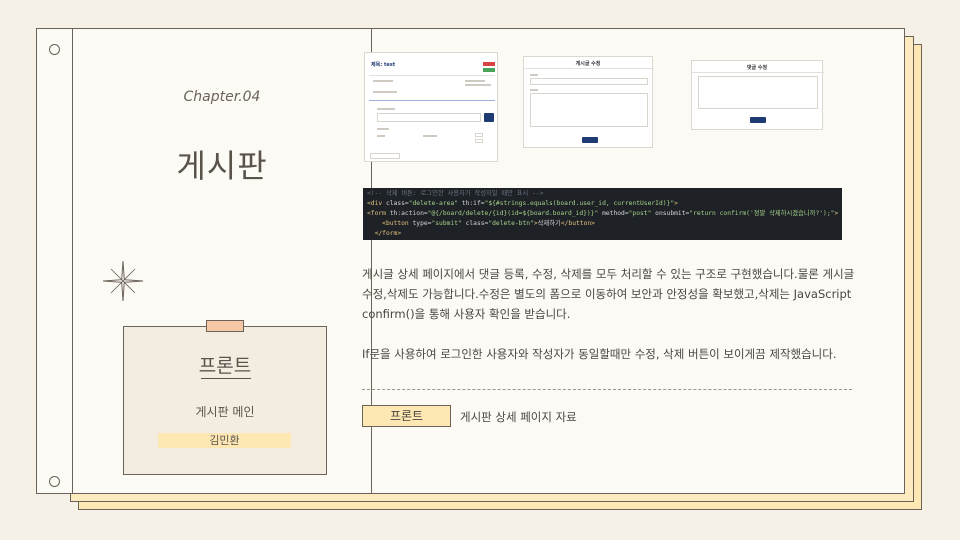 The height and width of the screenshot is (540, 960). What do you see at coordinates (589, 81) in the screenshot?
I see `title-input-thumb` at bounding box center [589, 81].